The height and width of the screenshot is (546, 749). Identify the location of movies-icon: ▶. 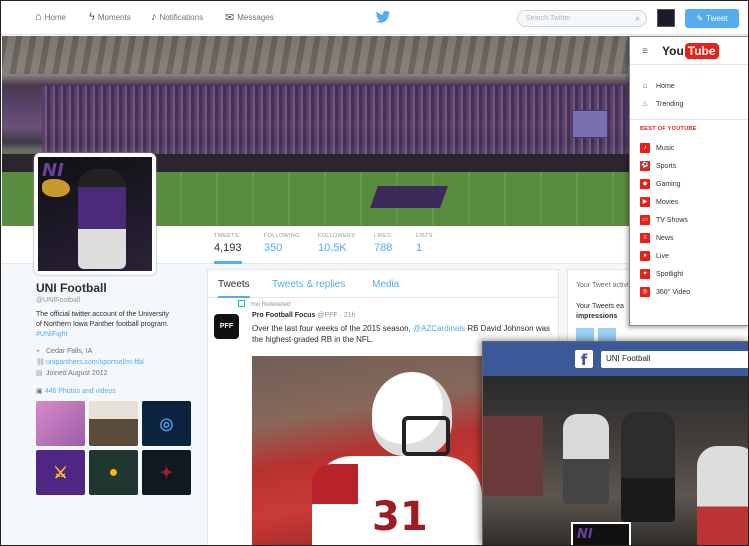
(645, 202).